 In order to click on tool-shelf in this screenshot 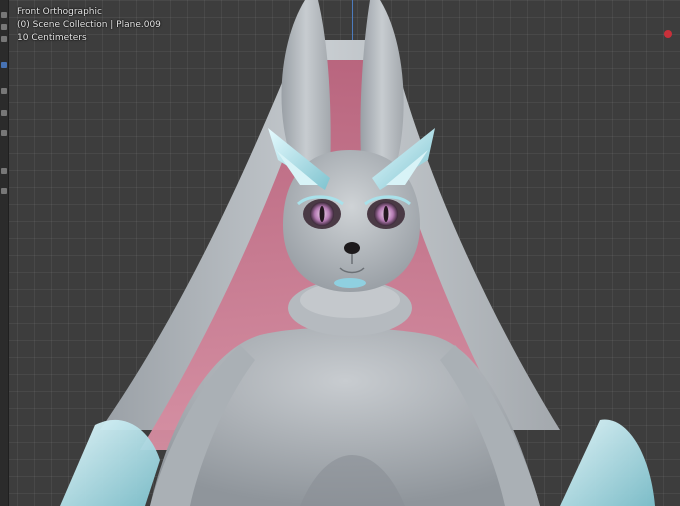, I will do `click(4, 253)`.